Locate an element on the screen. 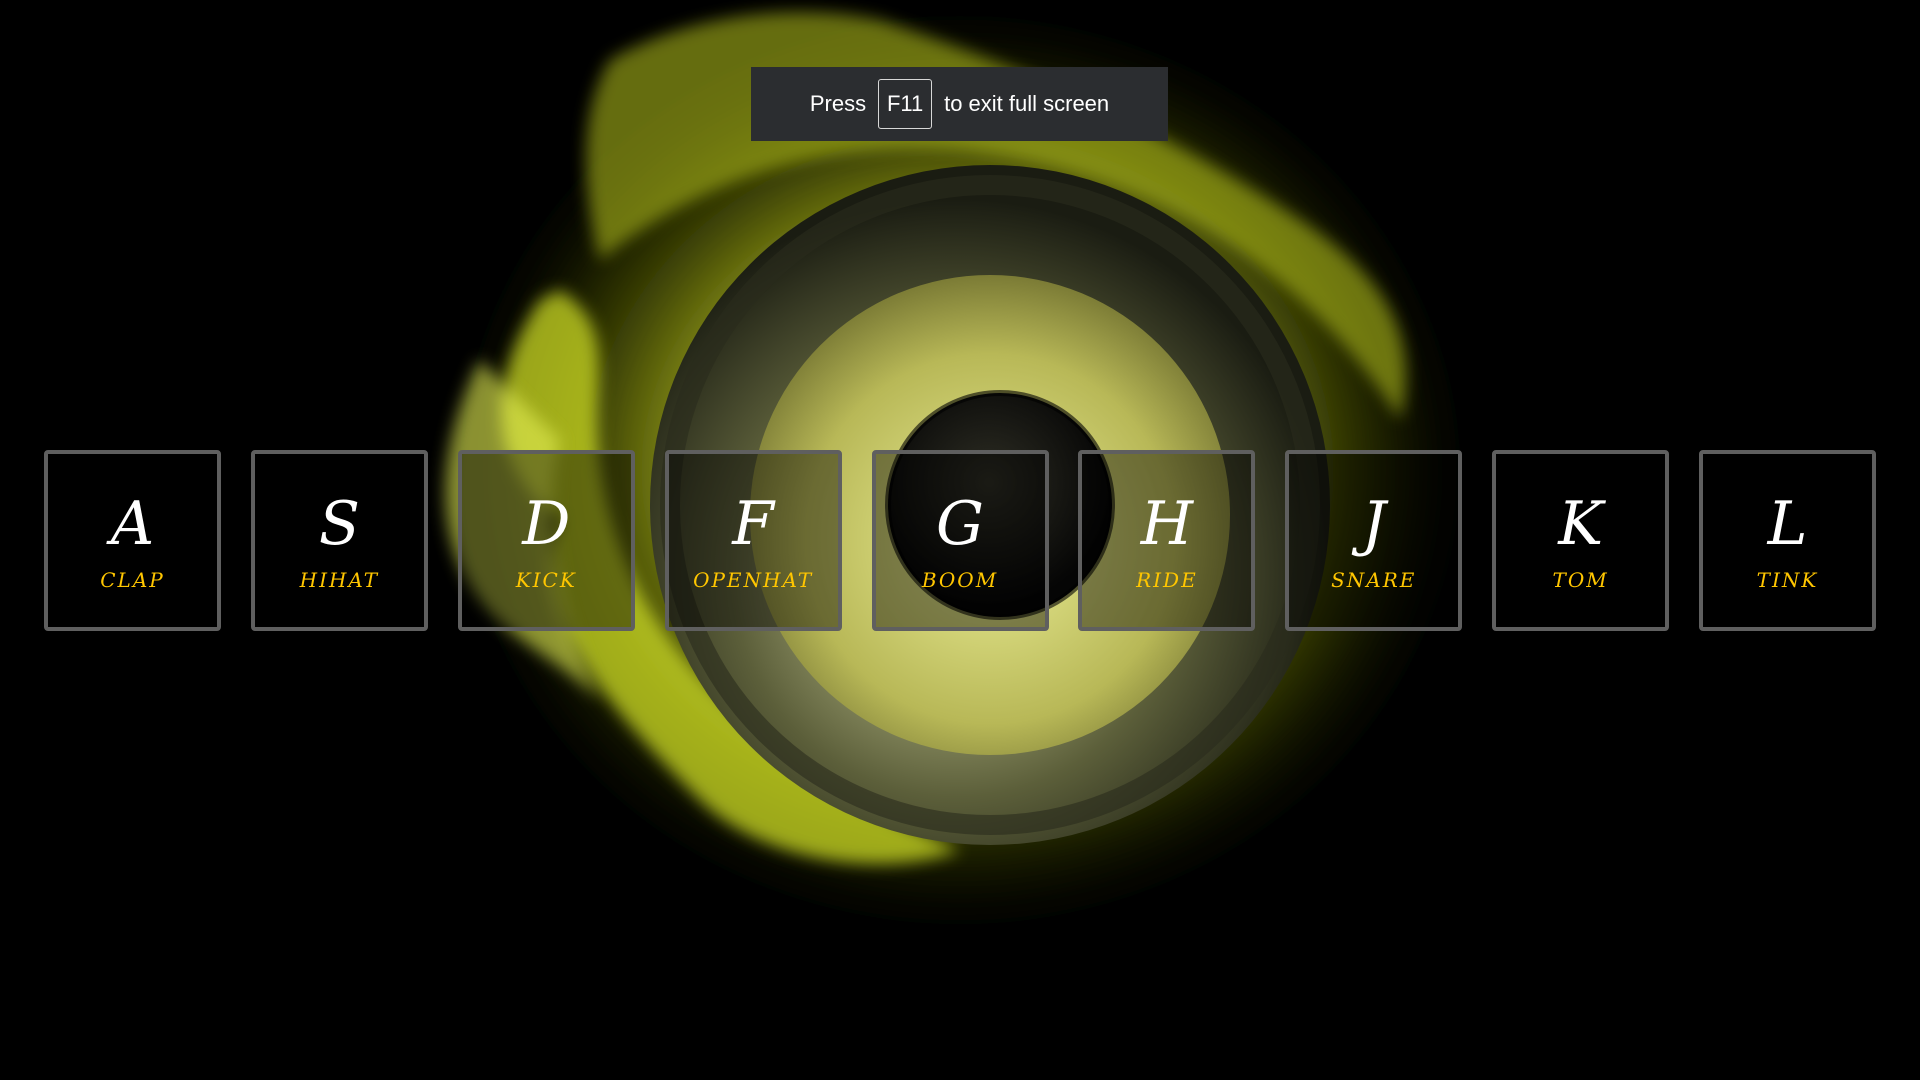 This screenshot has width=1920, height=1080. drum-key-hihat: S HIHAT is located at coordinates (339, 540).